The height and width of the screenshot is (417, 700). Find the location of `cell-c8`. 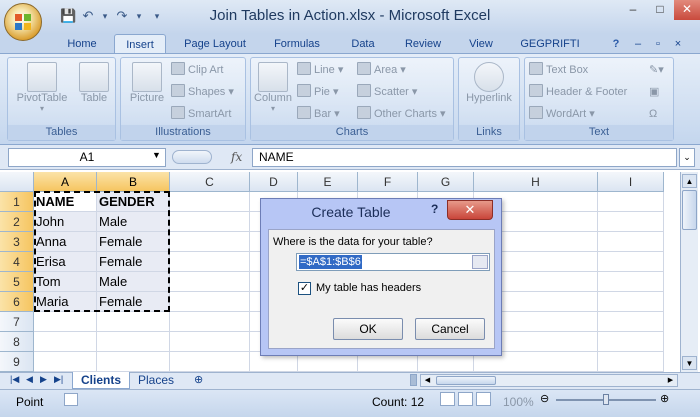

cell-c8 is located at coordinates (210, 342).